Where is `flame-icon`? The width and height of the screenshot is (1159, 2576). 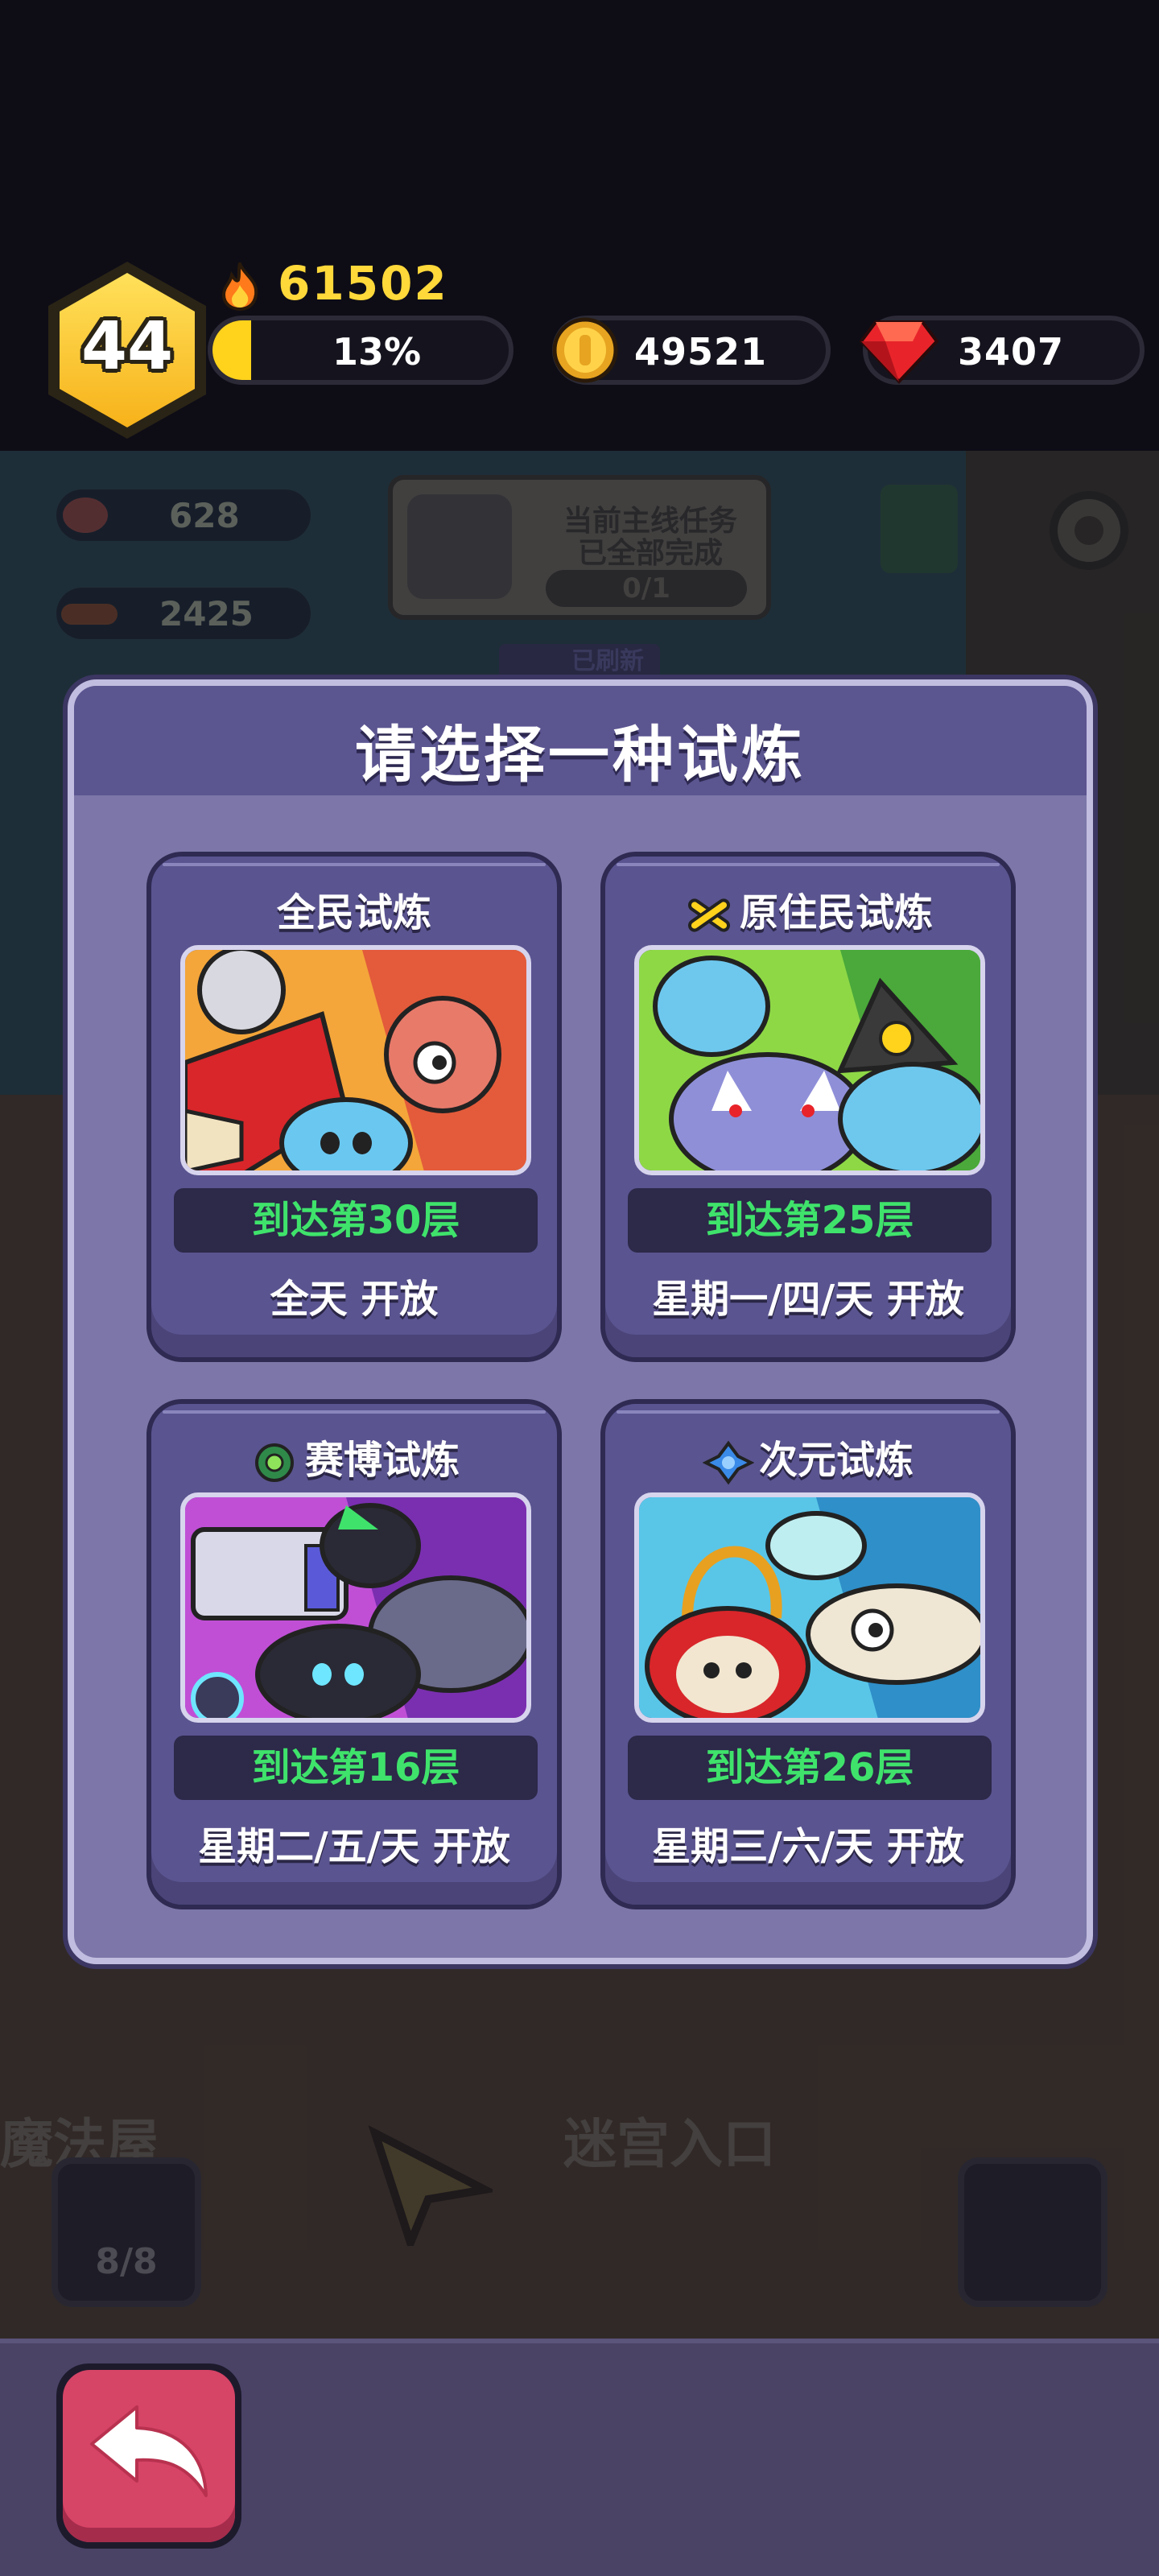
flame-icon is located at coordinates (240, 286).